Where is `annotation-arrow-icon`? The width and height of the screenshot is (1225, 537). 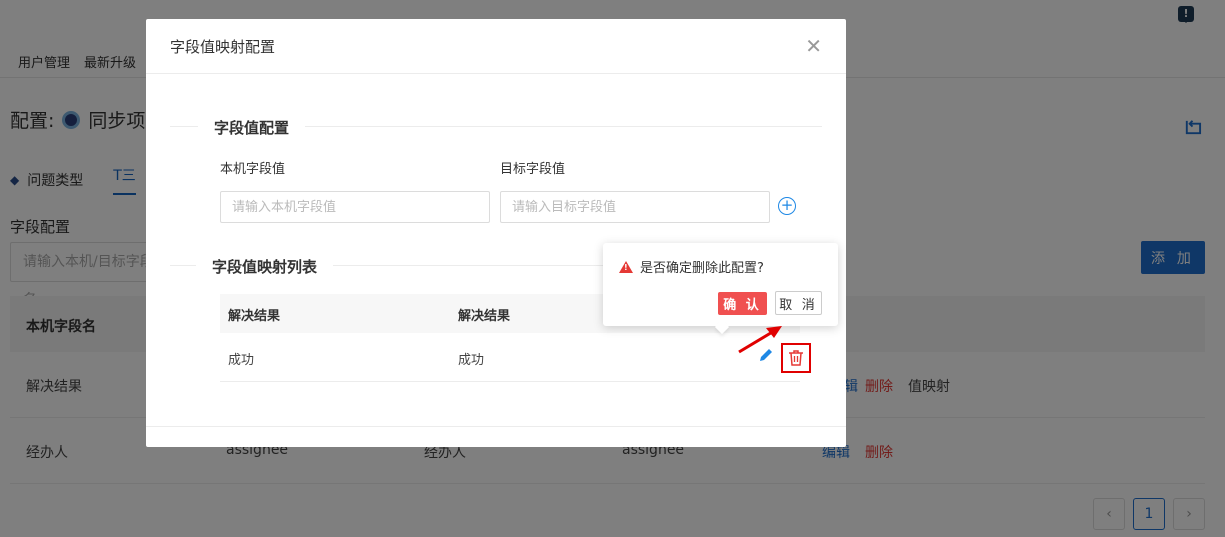
annotation-arrow-icon is located at coordinates (760, 340).